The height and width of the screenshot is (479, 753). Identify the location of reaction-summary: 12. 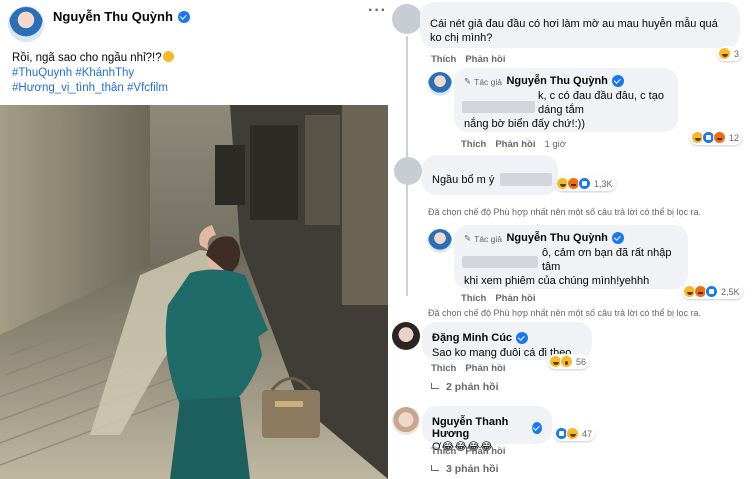
(716, 137).